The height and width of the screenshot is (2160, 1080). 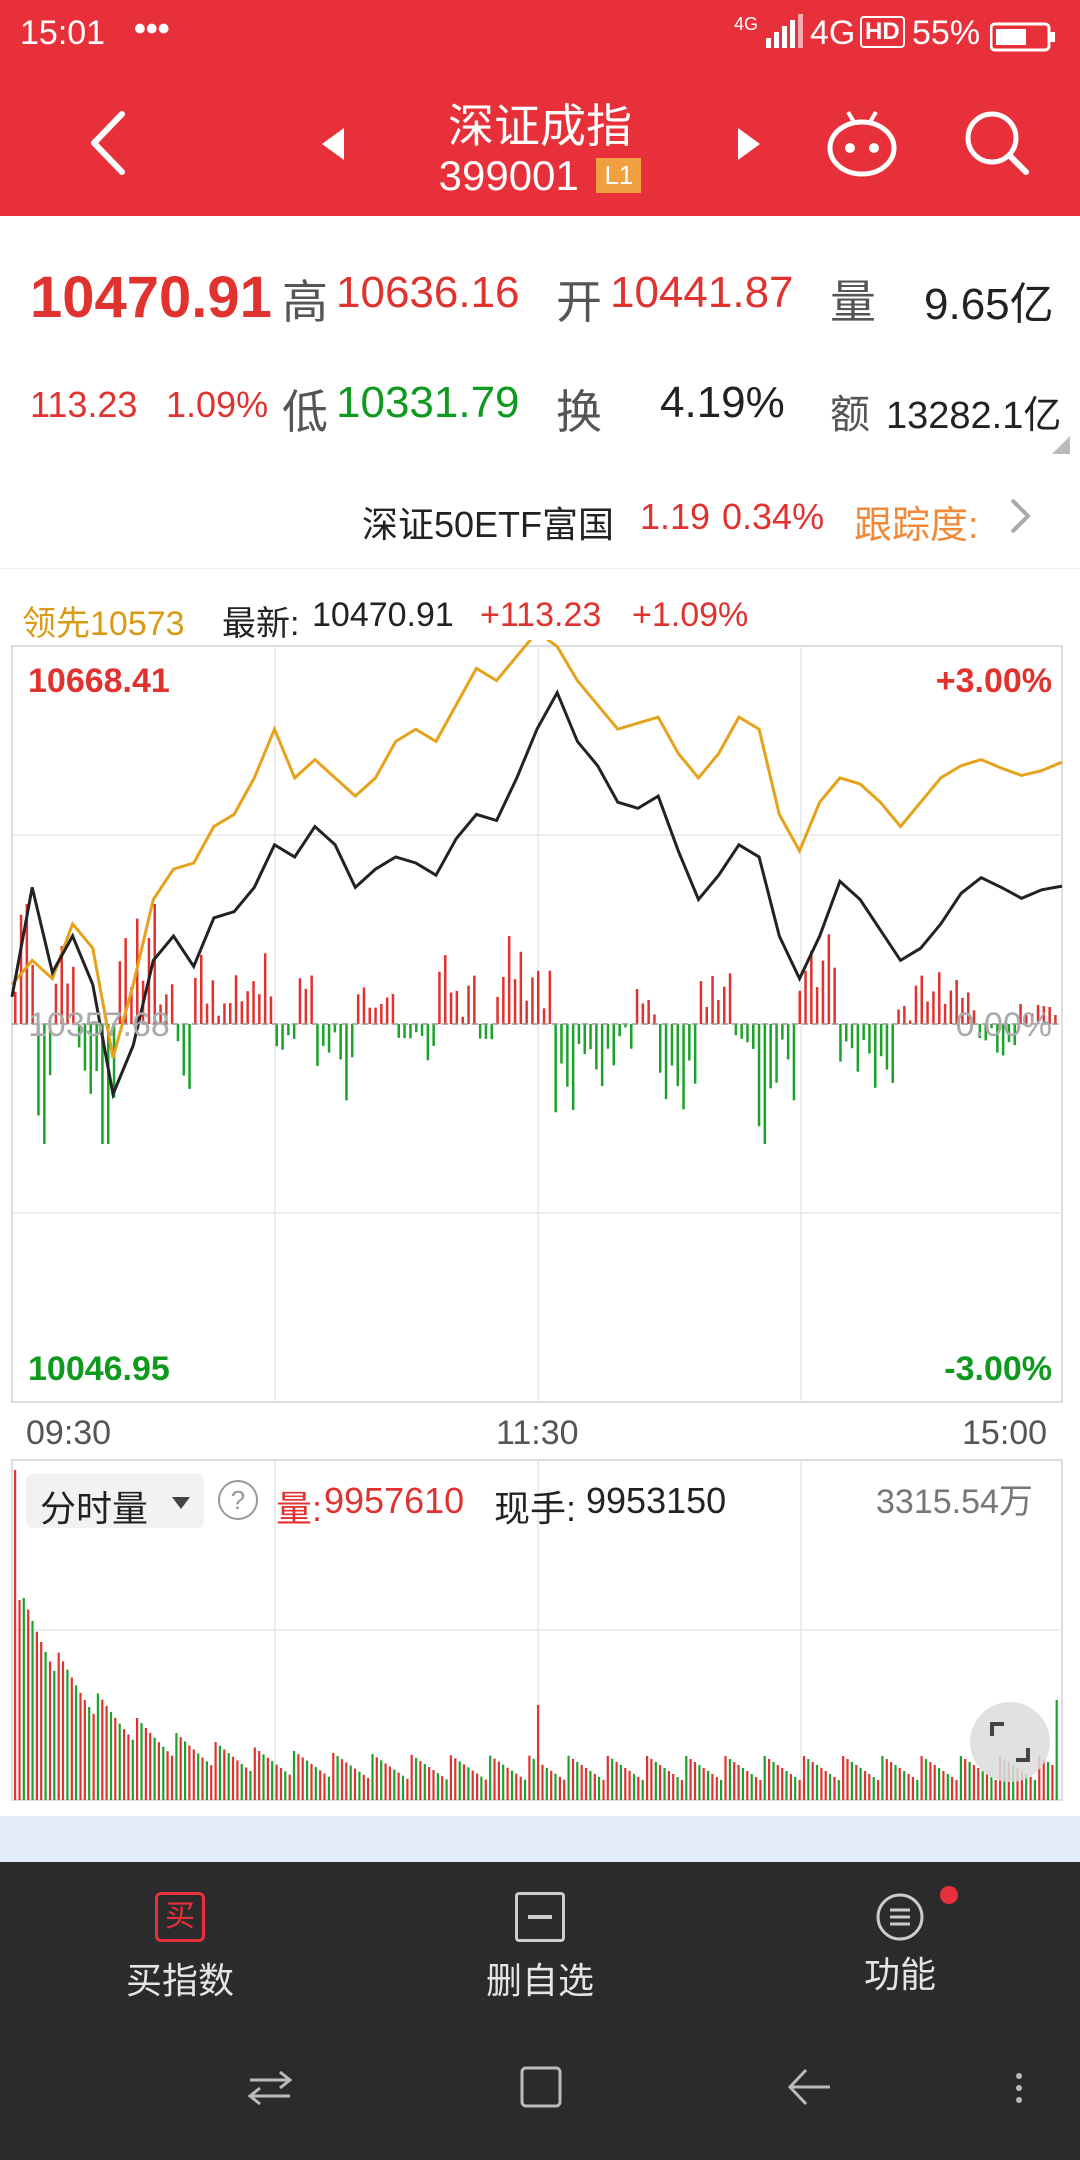 I want to click on prev-stock-icon, so click(x=333, y=144).